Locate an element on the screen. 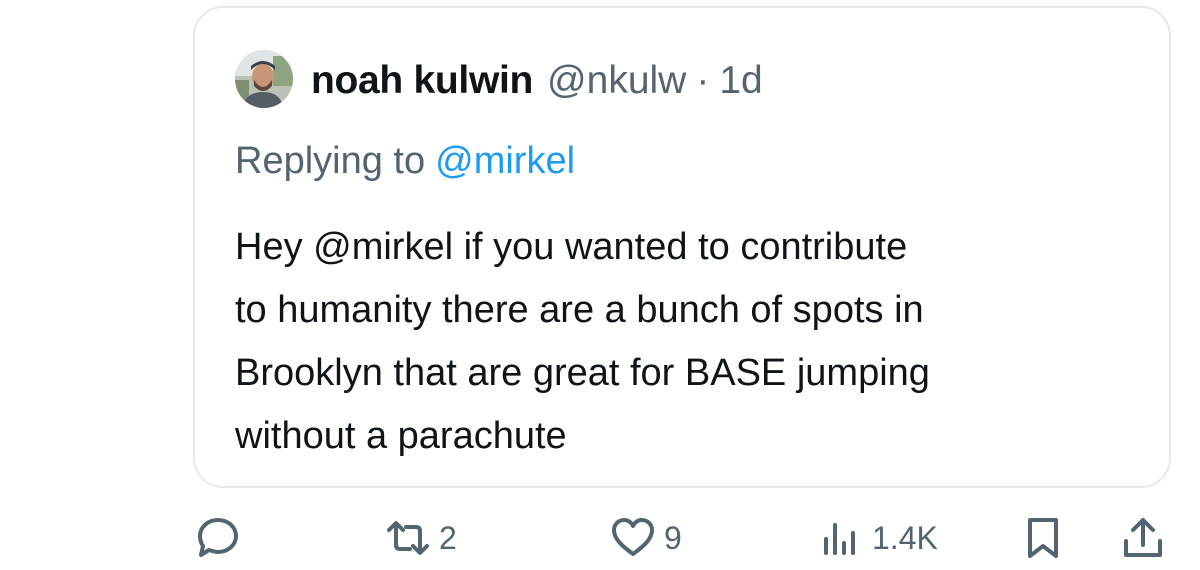 Image resolution: width=1200 pixels, height=570 pixels. bookmark-icon is located at coordinates (1043, 538).